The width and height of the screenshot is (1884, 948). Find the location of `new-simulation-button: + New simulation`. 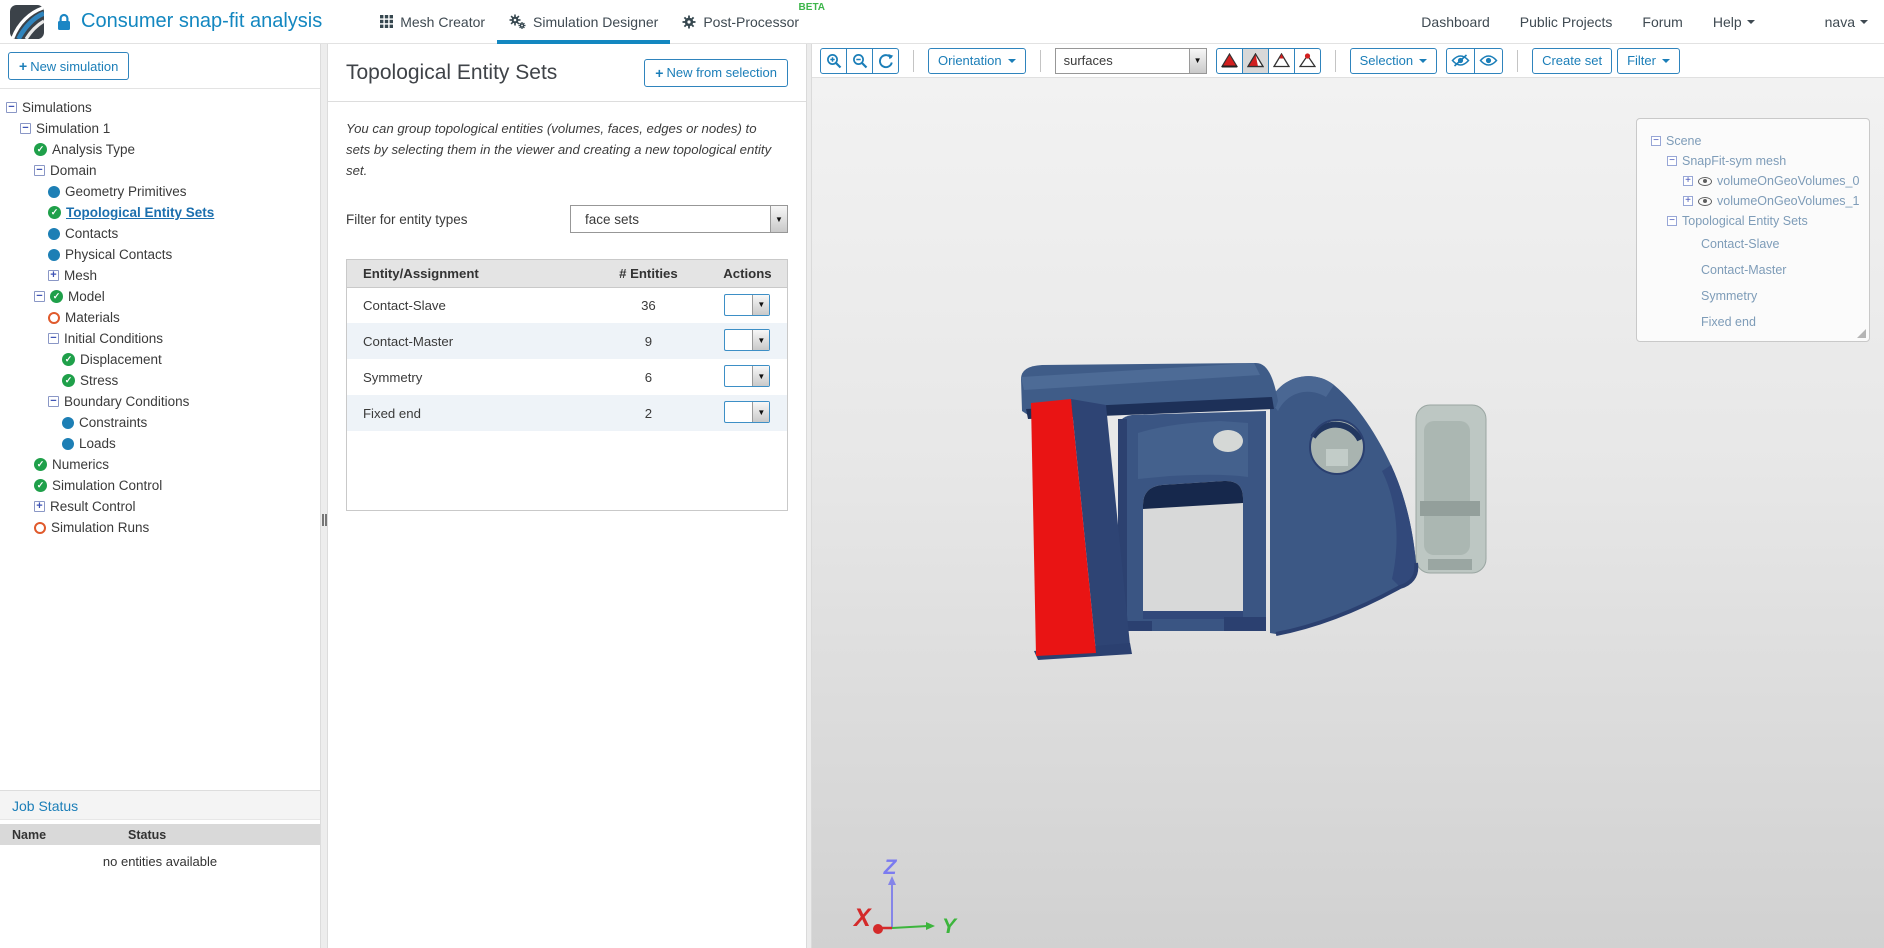

new-simulation-button: + New simulation is located at coordinates (69, 66).